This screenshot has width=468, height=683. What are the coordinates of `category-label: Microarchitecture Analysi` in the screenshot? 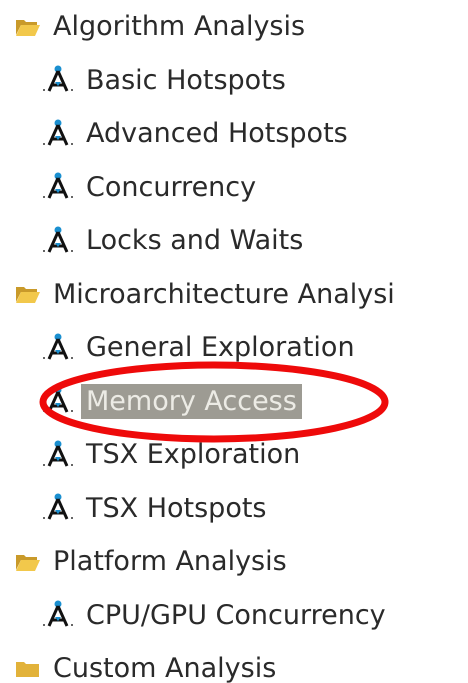 It's located at (224, 294).